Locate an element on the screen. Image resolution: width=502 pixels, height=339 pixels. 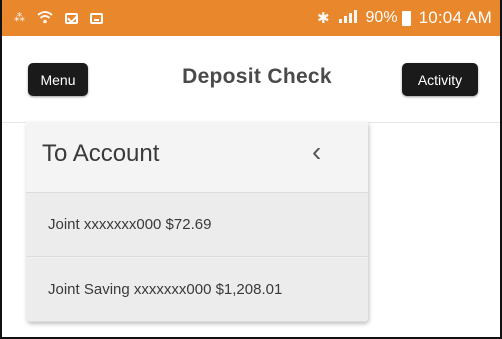
account-option-joint-saving: Joint Saving xxxxxxx000 $1,208.01 is located at coordinates (197, 290).